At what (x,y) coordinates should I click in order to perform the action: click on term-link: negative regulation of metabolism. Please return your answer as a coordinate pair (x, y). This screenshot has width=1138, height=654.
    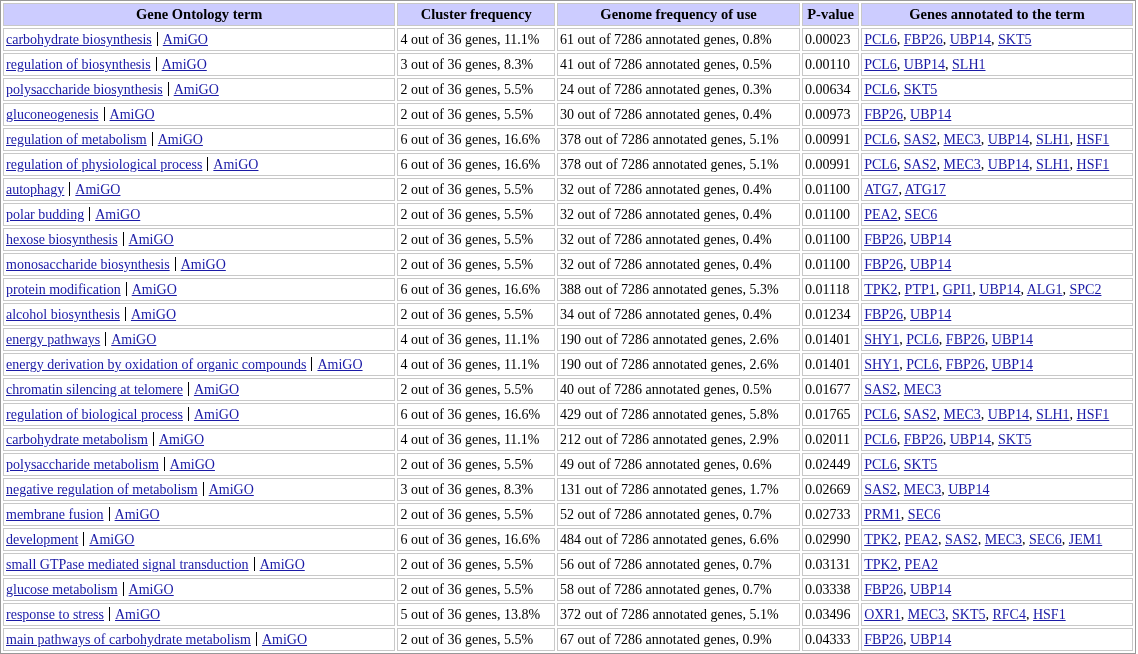
    Looking at the image, I should click on (102, 489).